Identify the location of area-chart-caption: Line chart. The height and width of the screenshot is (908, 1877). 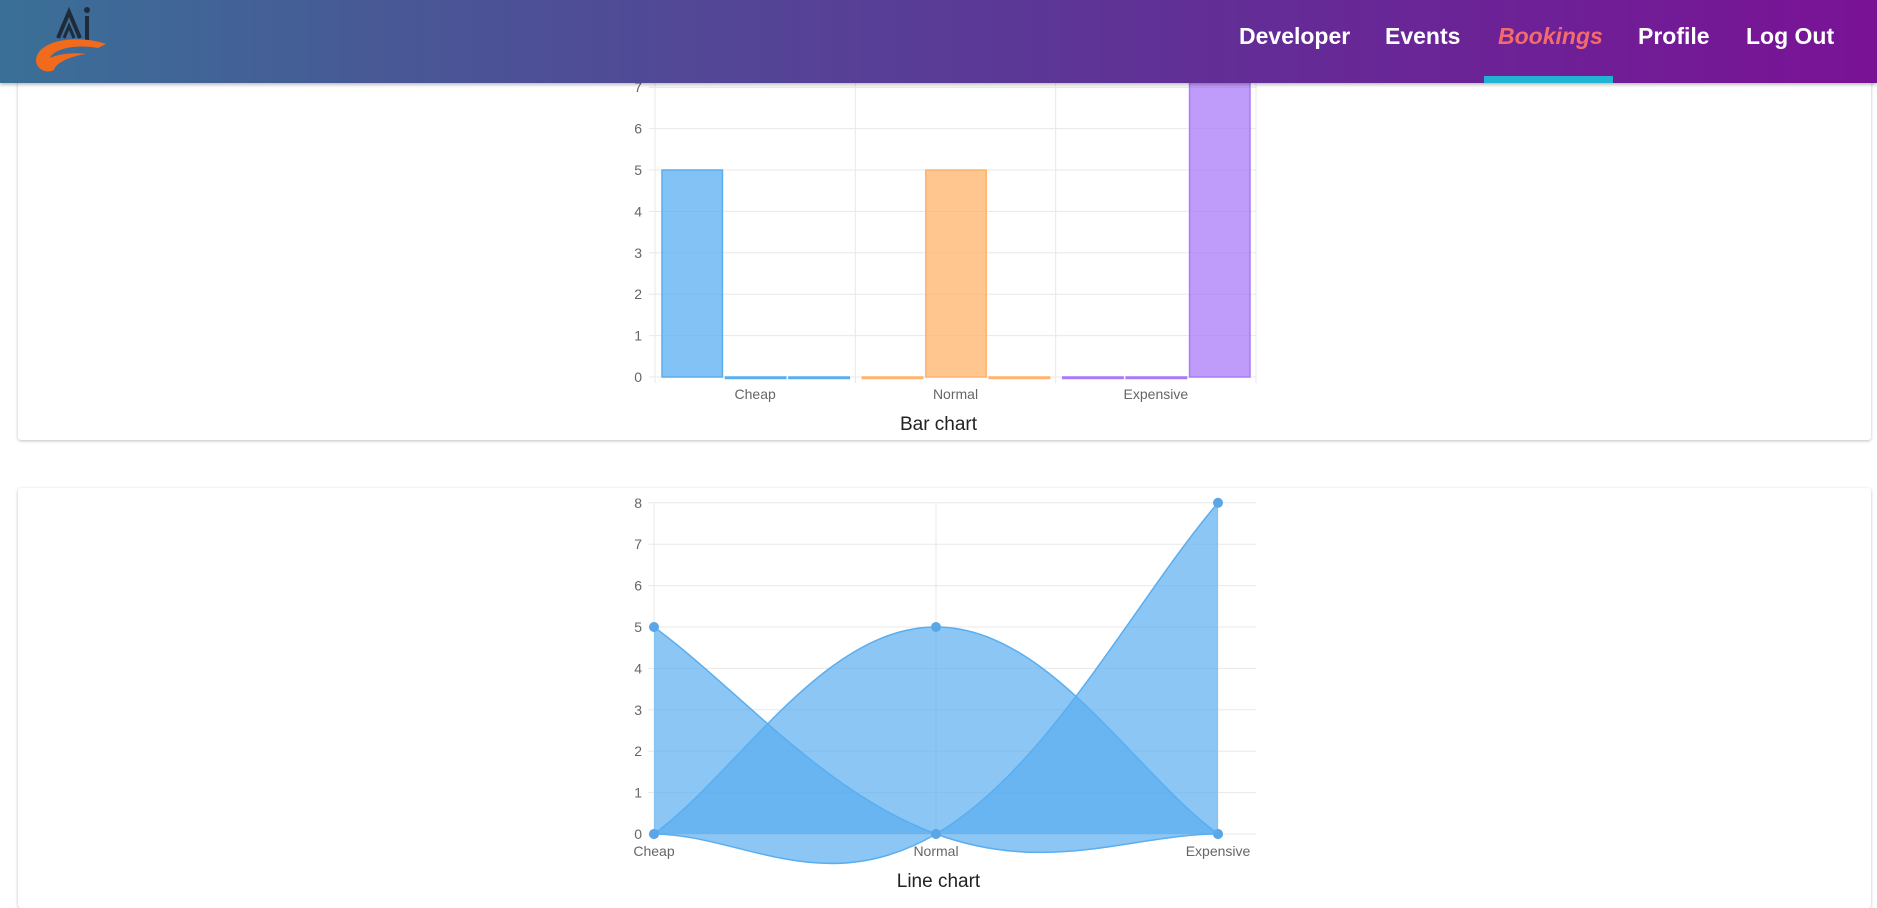
(938, 881).